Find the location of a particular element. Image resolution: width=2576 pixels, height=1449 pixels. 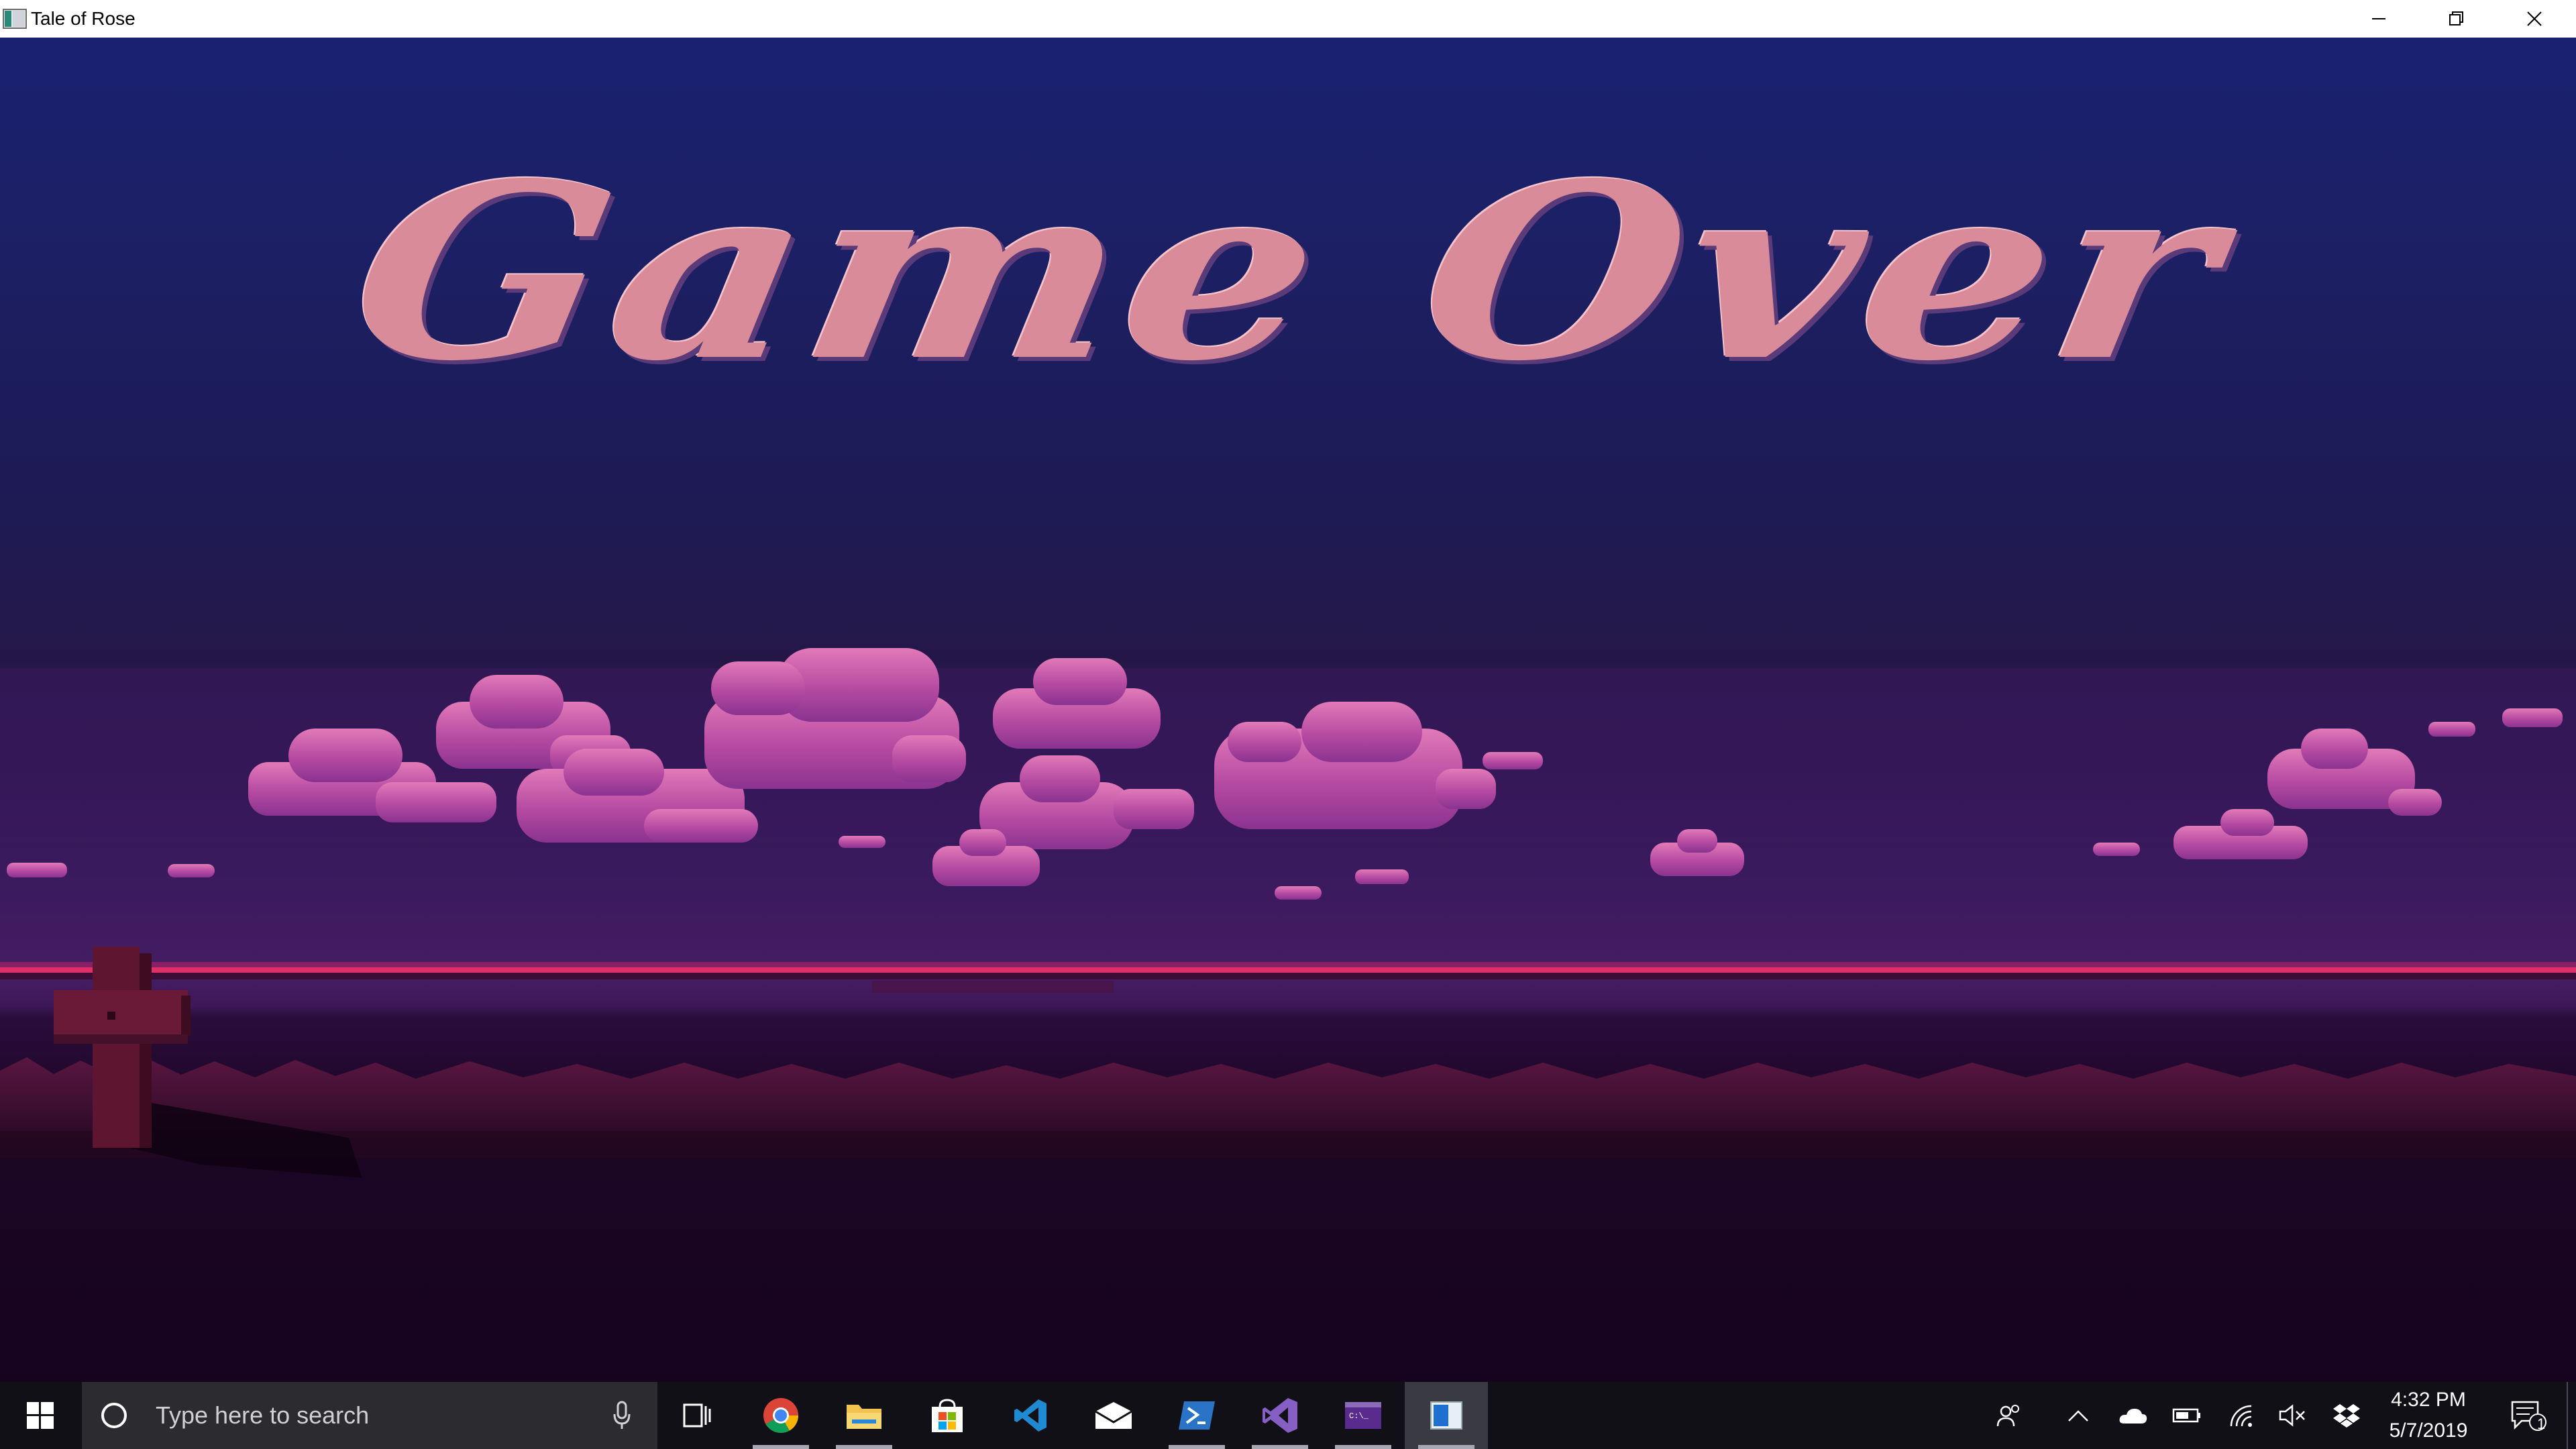

tray-show-hidden is located at coordinates (2078, 1415).